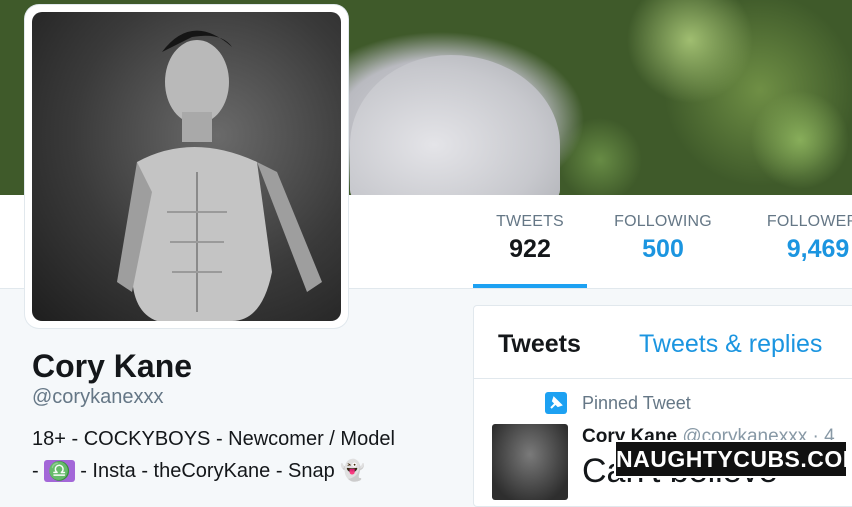 The height and width of the screenshot is (507, 852). What do you see at coordinates (636, 403) in the screenshot?
I see `pinned-tweet-label: Pinned Tweet` at bounding box center [636, 403].